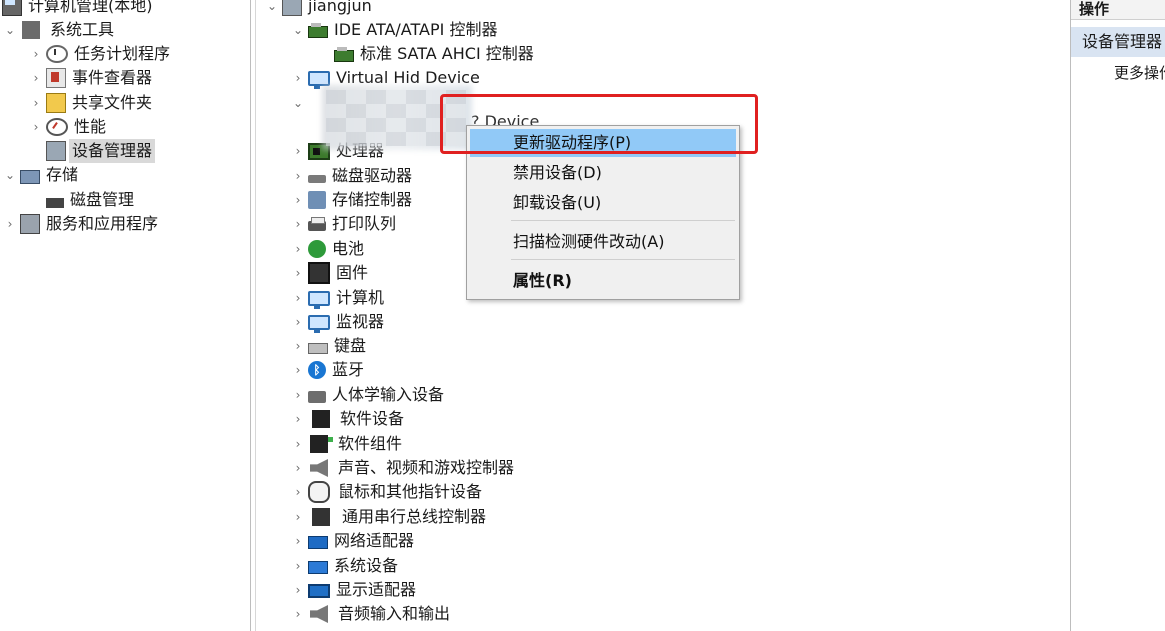  What do you see at coordinates (416, 29) in the screenshot?
I see `tree-label: IDE ATA/ATAPI 控制器` at bounding box center [416, 29].